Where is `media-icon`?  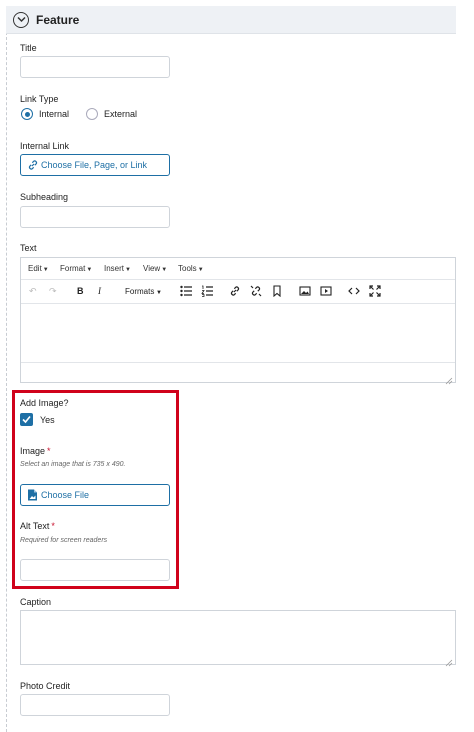
media-icon is located at coordinates (326, 292).